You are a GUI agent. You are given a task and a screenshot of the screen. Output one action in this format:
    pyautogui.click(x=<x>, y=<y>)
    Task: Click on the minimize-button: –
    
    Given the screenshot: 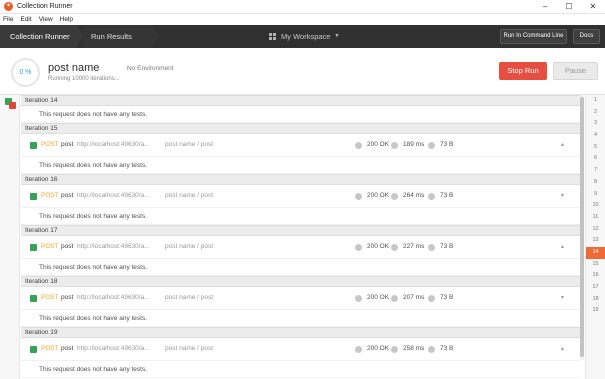 What is the action you would take?
    pyautogui.click(x=545, y=7)
    